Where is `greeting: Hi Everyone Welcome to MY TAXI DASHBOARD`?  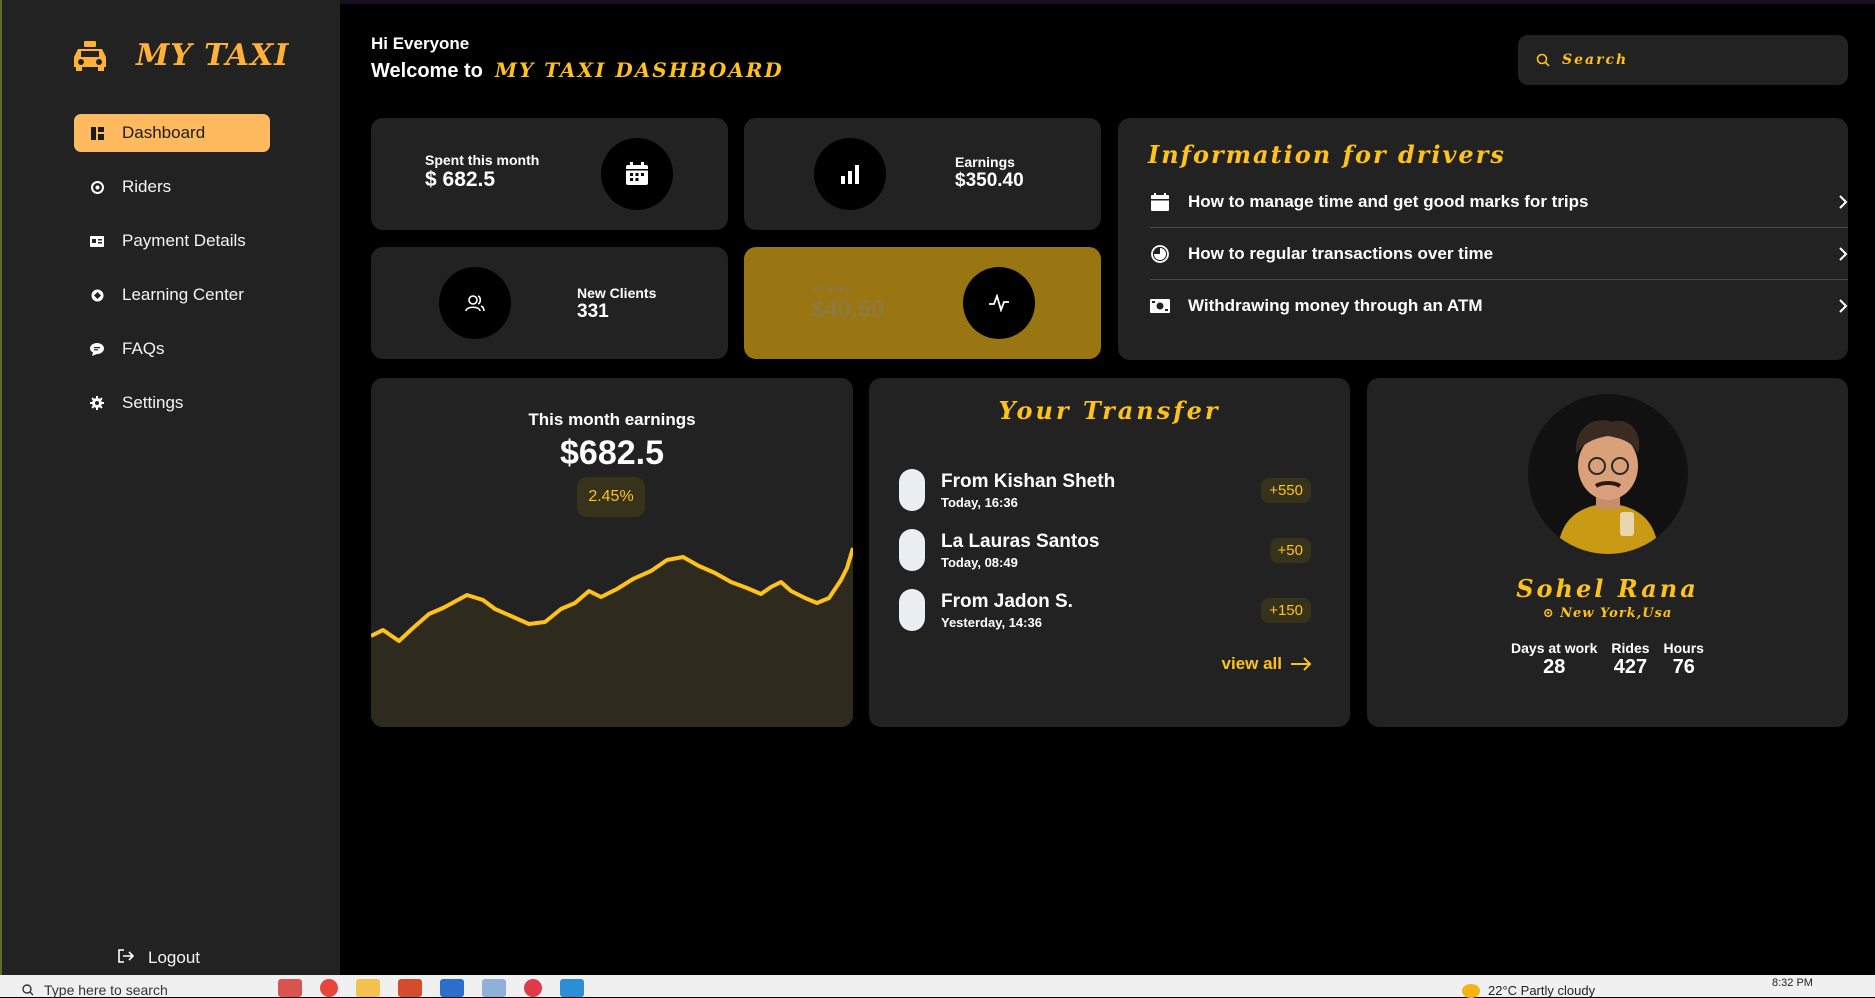 greeting: Hi Everyone Welcome to MY TAXI DASHBOARD is located at coordinates (577, 58).